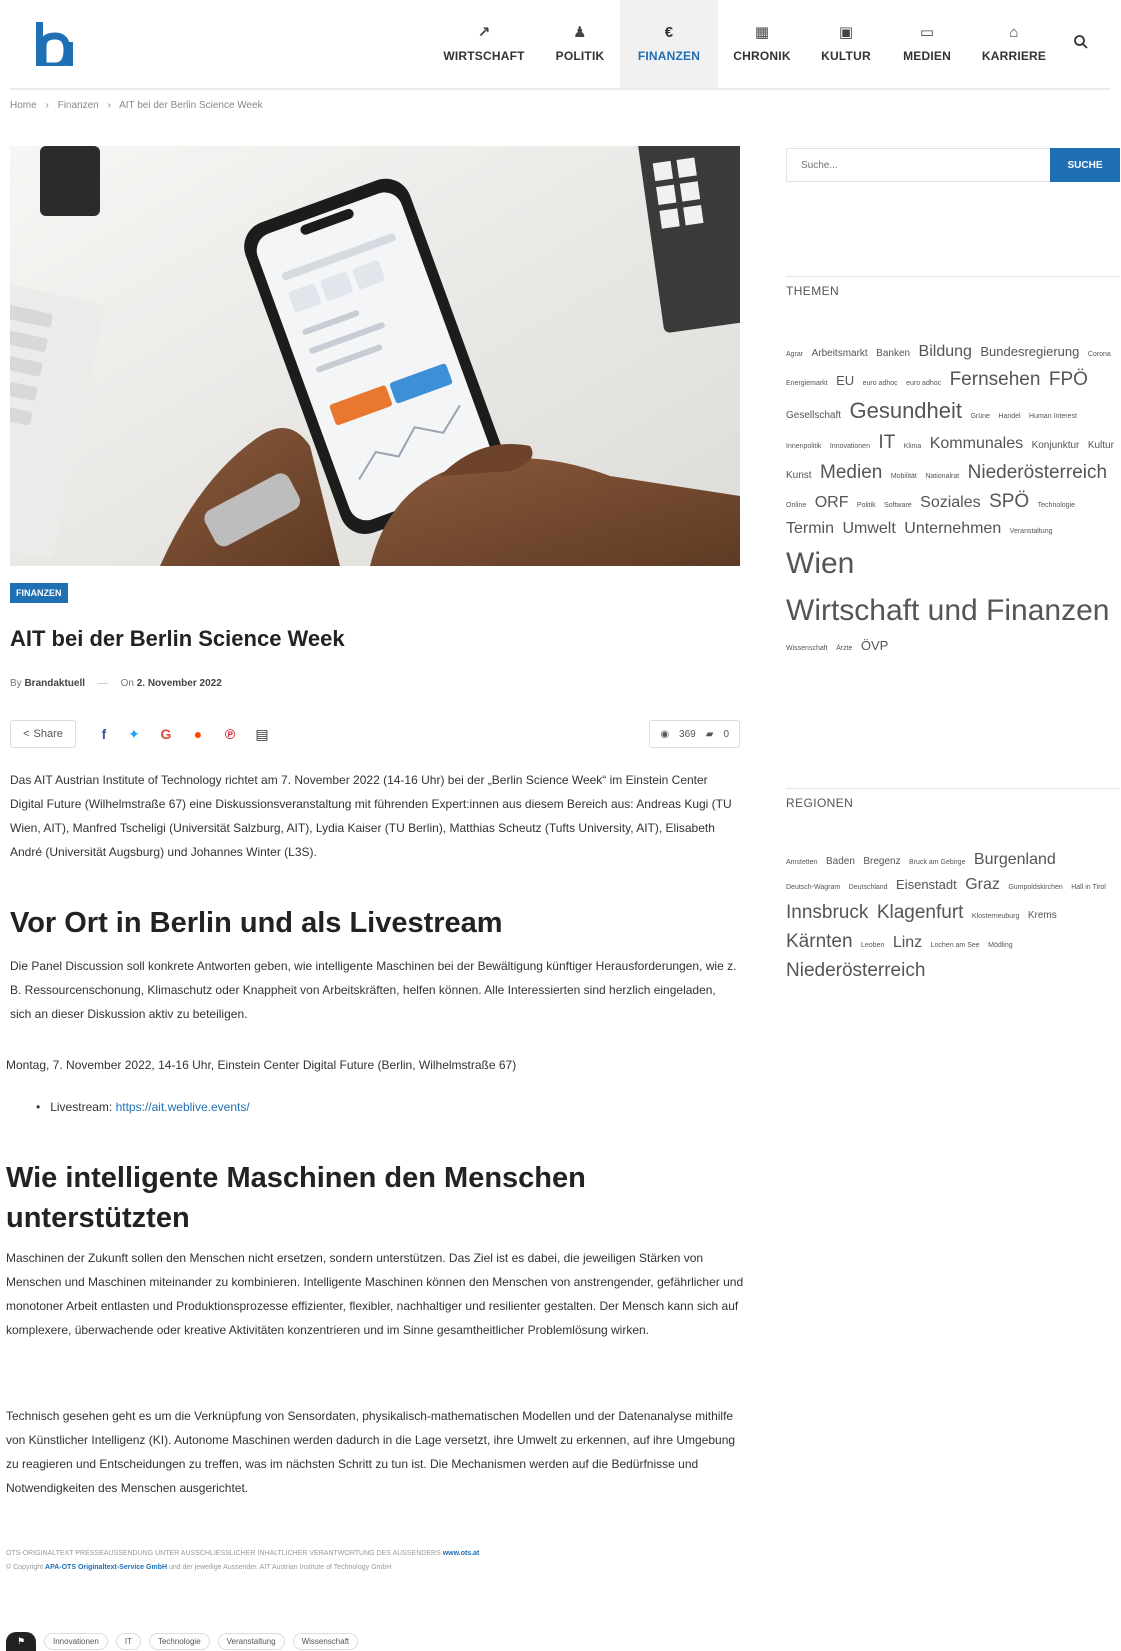  Describe the element at coordinates (1009, 501) in the screenshot. I see `cloud-tag: SPÖ` at that location.